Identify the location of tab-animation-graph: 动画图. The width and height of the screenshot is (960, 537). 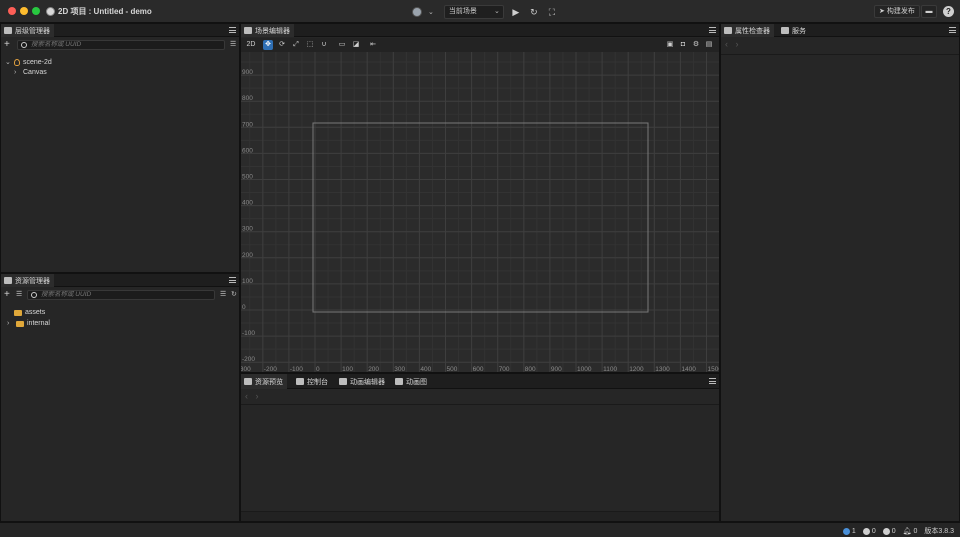
(411, 381).